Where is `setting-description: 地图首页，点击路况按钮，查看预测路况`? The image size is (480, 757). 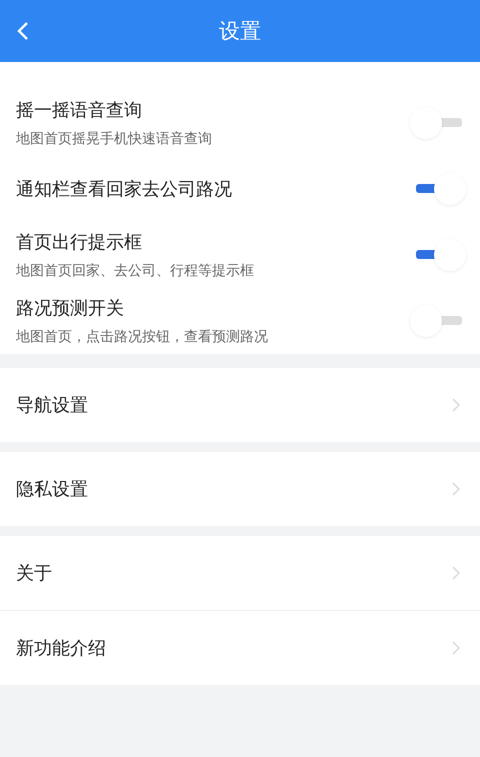 setting-description: 地图首页，点击路况按钮，查看预测路况 is located at coordinates (142, 337).